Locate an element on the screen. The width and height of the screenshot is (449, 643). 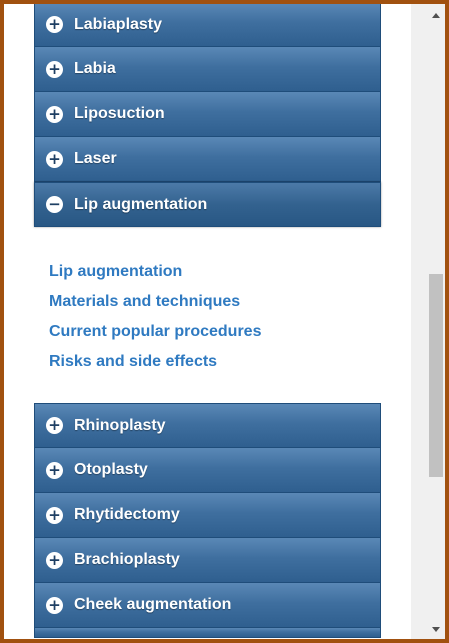
vertical-scrollbar is located at coordinates (428, 321).